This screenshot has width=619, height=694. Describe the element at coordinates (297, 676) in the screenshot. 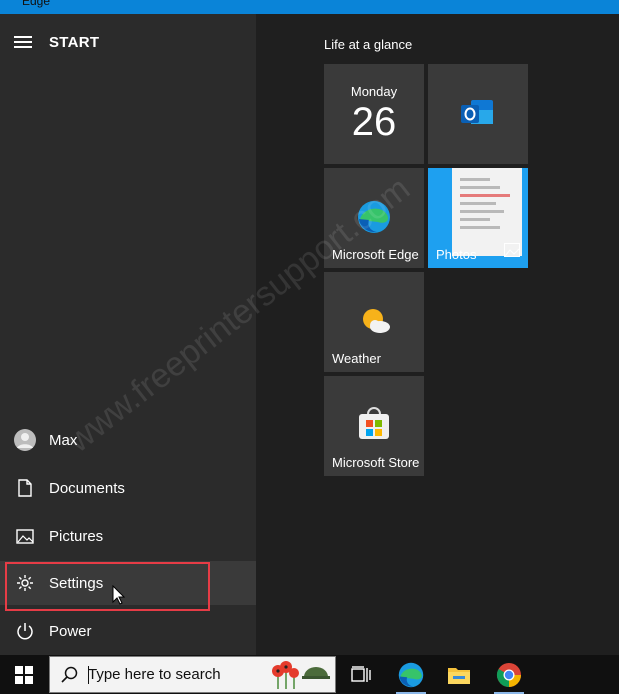

I see `poppy-icon` at that location.